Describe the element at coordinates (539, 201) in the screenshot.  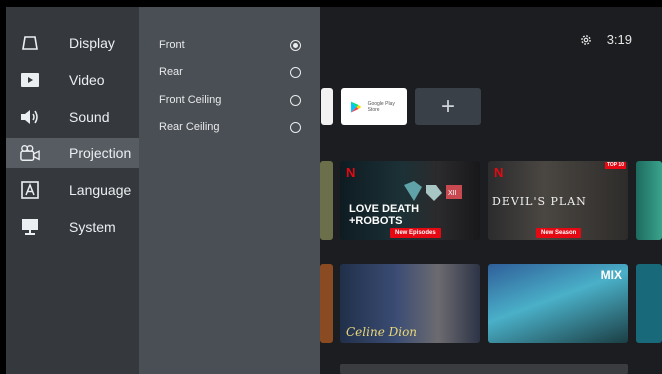
I see `show-title: DEVIL'S PLAN` at that location.